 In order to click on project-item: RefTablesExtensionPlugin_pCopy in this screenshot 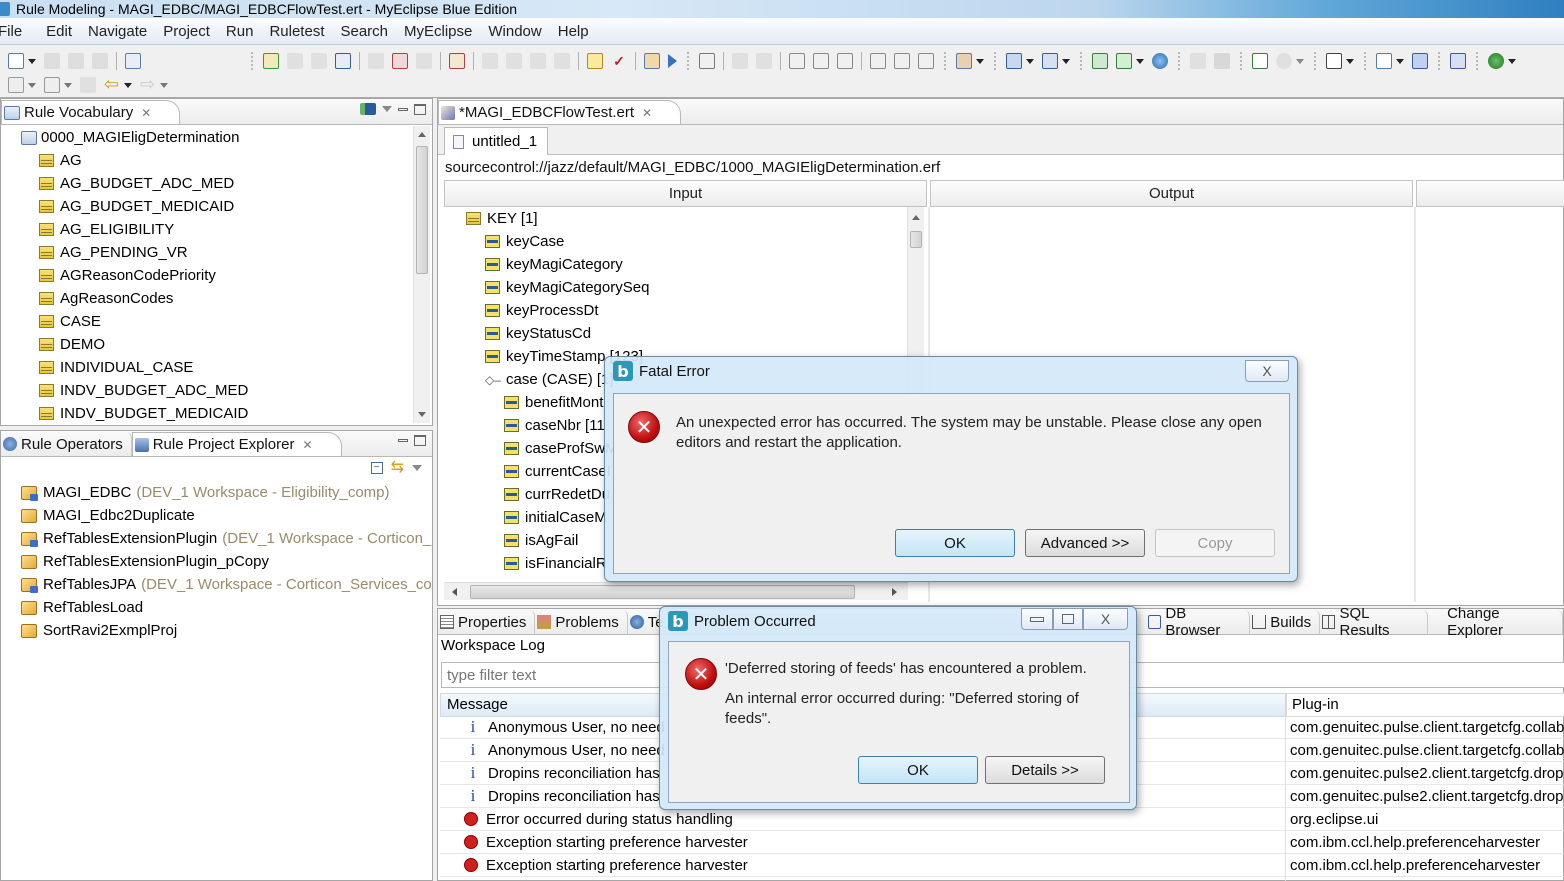, I will do `click(147, 561)`.